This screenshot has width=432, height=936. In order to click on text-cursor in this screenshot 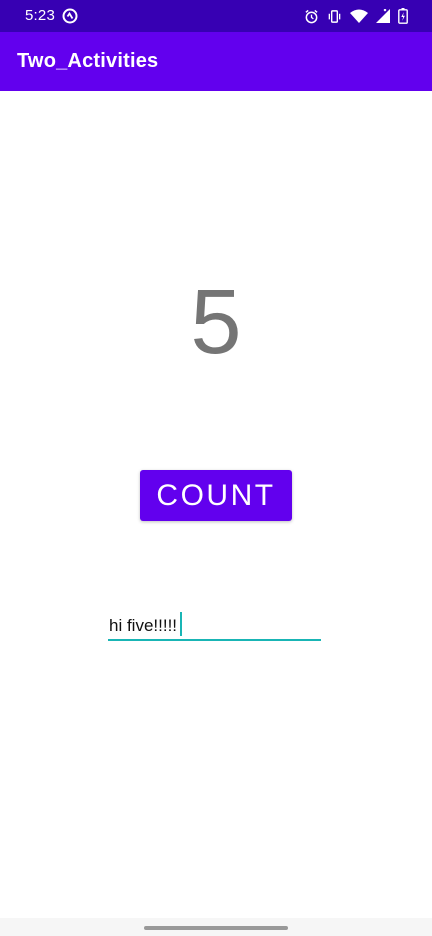, I will do `click(181, 624)`.